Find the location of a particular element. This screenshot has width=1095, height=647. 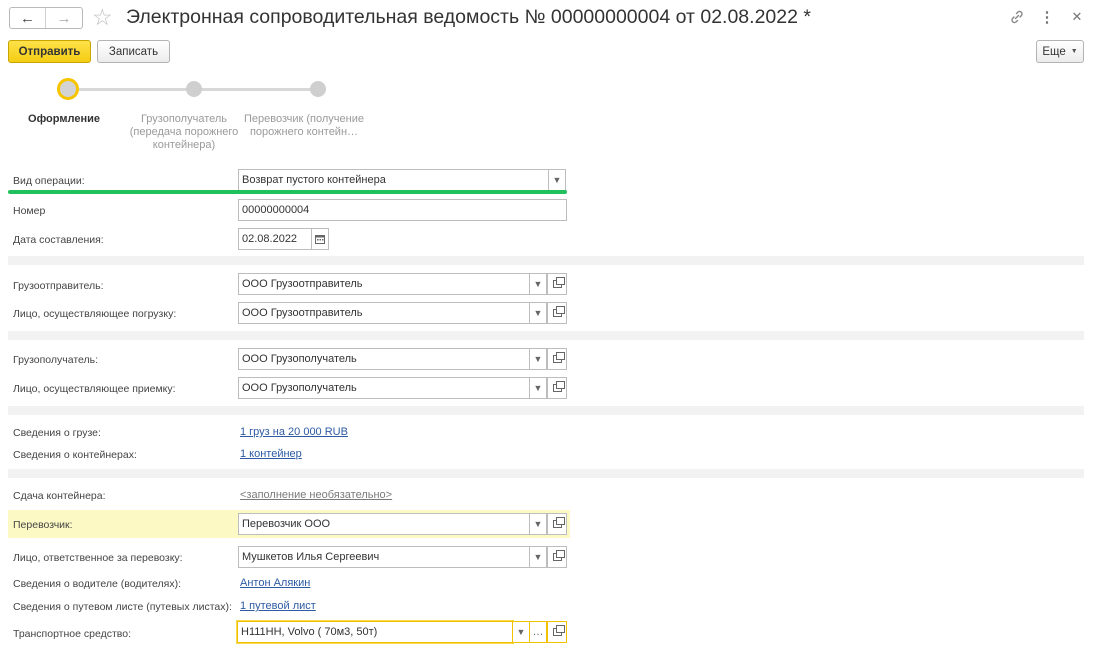

forward-button: → is located at coordinates (64, 18).